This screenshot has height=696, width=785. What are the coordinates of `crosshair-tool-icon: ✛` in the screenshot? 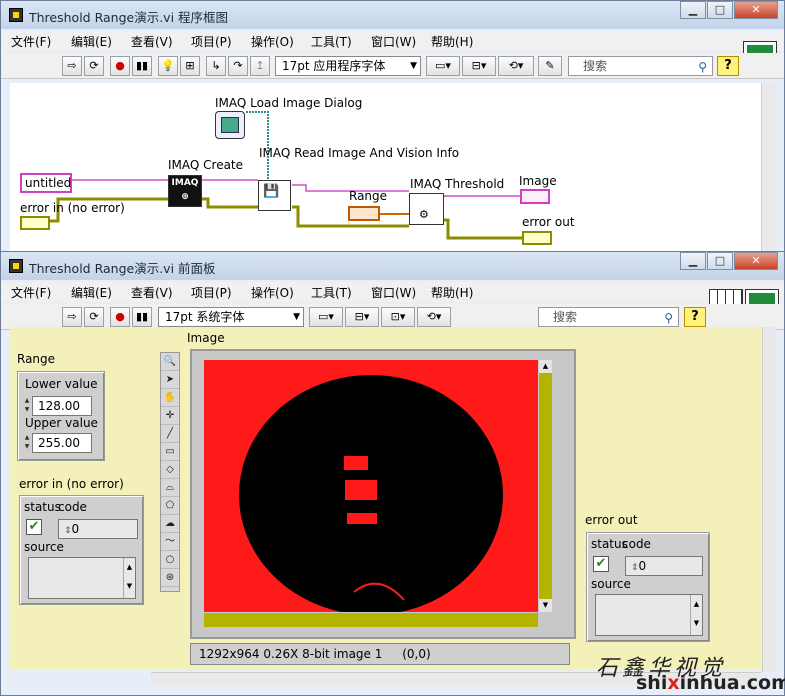 It's located at (170, 416).